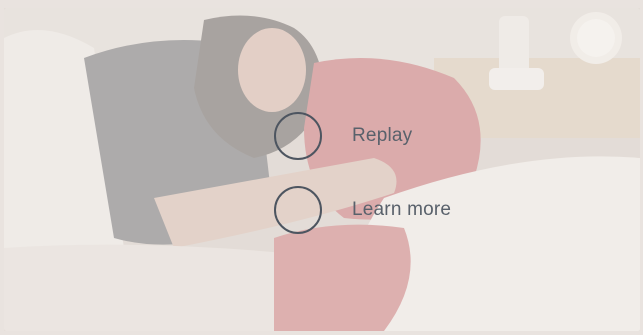  What do you see at coordinates (298, 210) in the screenshot?
I see `learn-more-circle-icon` at bounding box center [298, 210].